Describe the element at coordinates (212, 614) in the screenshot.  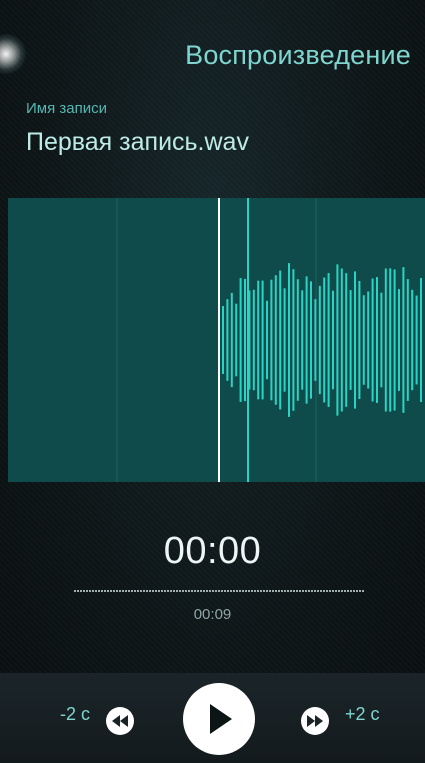
I see `total-duration: 00:09` at that location.